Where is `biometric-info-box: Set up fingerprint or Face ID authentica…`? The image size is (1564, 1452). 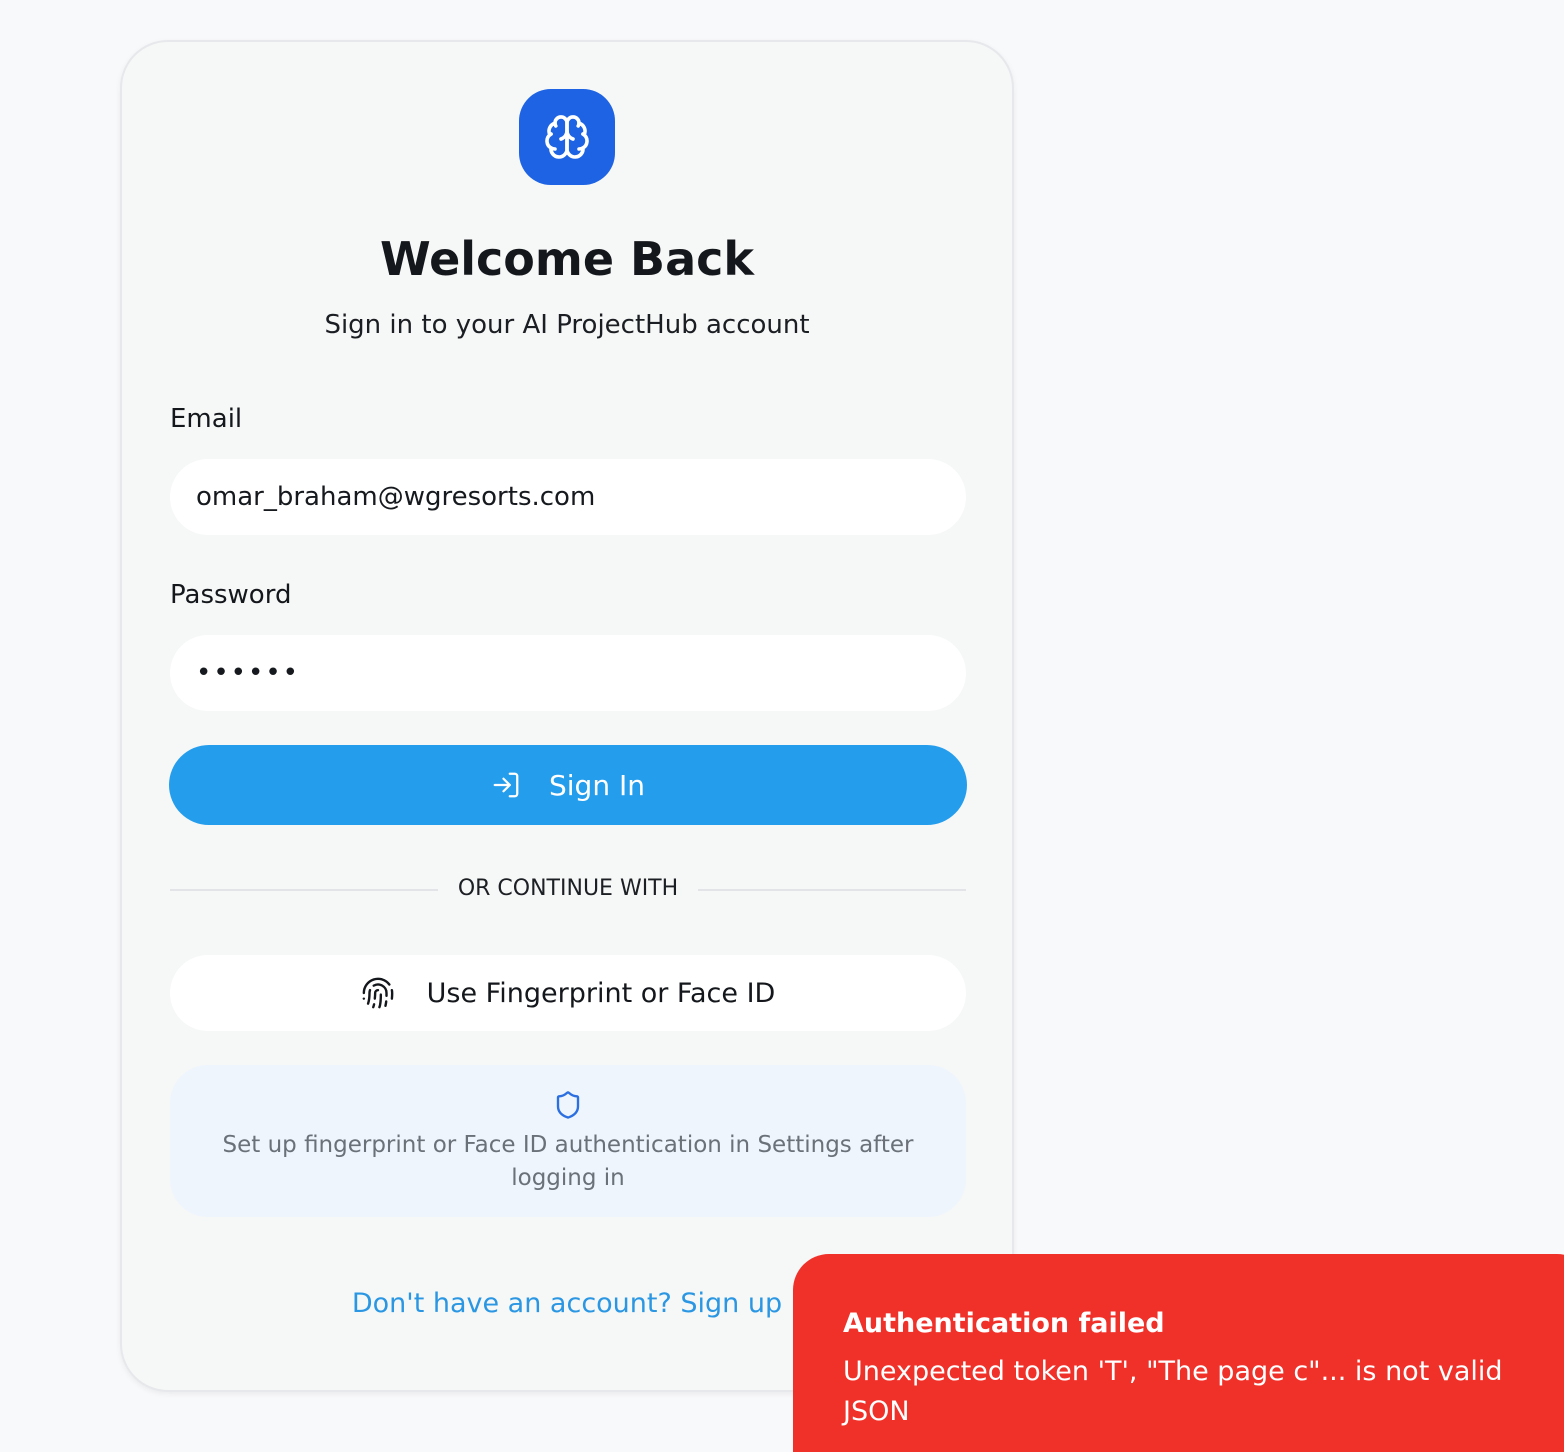
biometric-info-box: Set up fingerprint or Face ID authentica… is located at coordinates (568, 1141).